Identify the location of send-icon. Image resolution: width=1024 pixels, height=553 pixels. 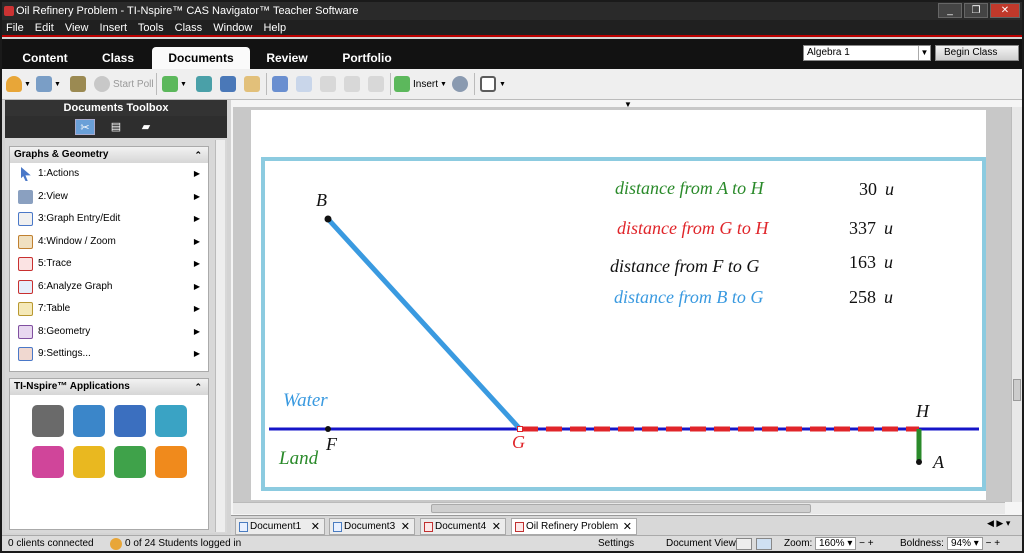
(252, 84).